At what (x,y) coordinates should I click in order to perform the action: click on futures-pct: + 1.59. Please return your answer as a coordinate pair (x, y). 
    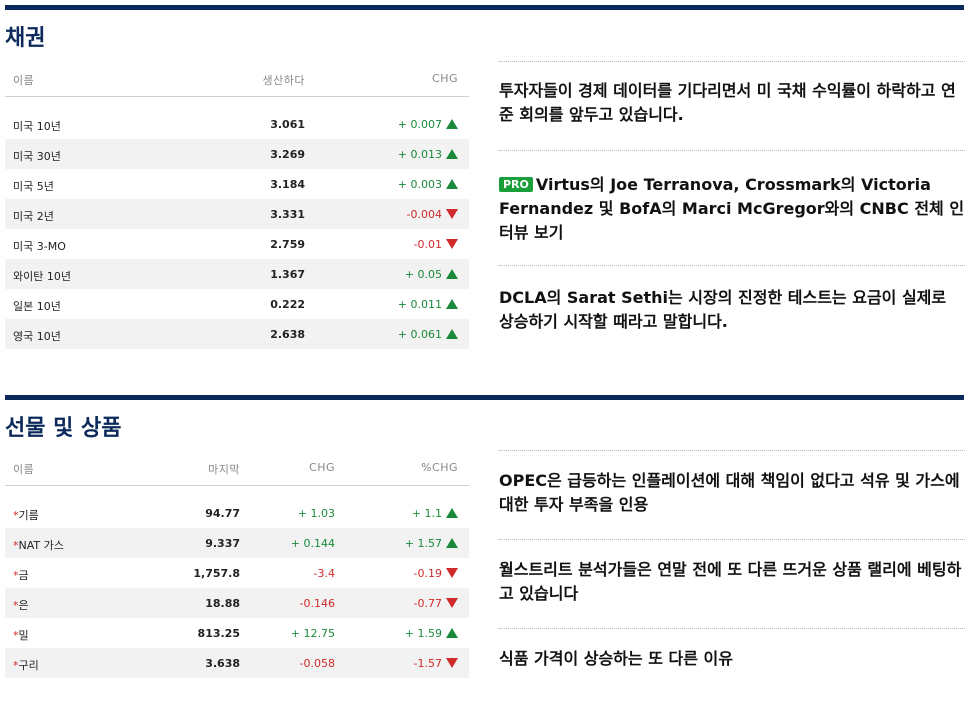
    Looking at the image, I should click on (423, 633).